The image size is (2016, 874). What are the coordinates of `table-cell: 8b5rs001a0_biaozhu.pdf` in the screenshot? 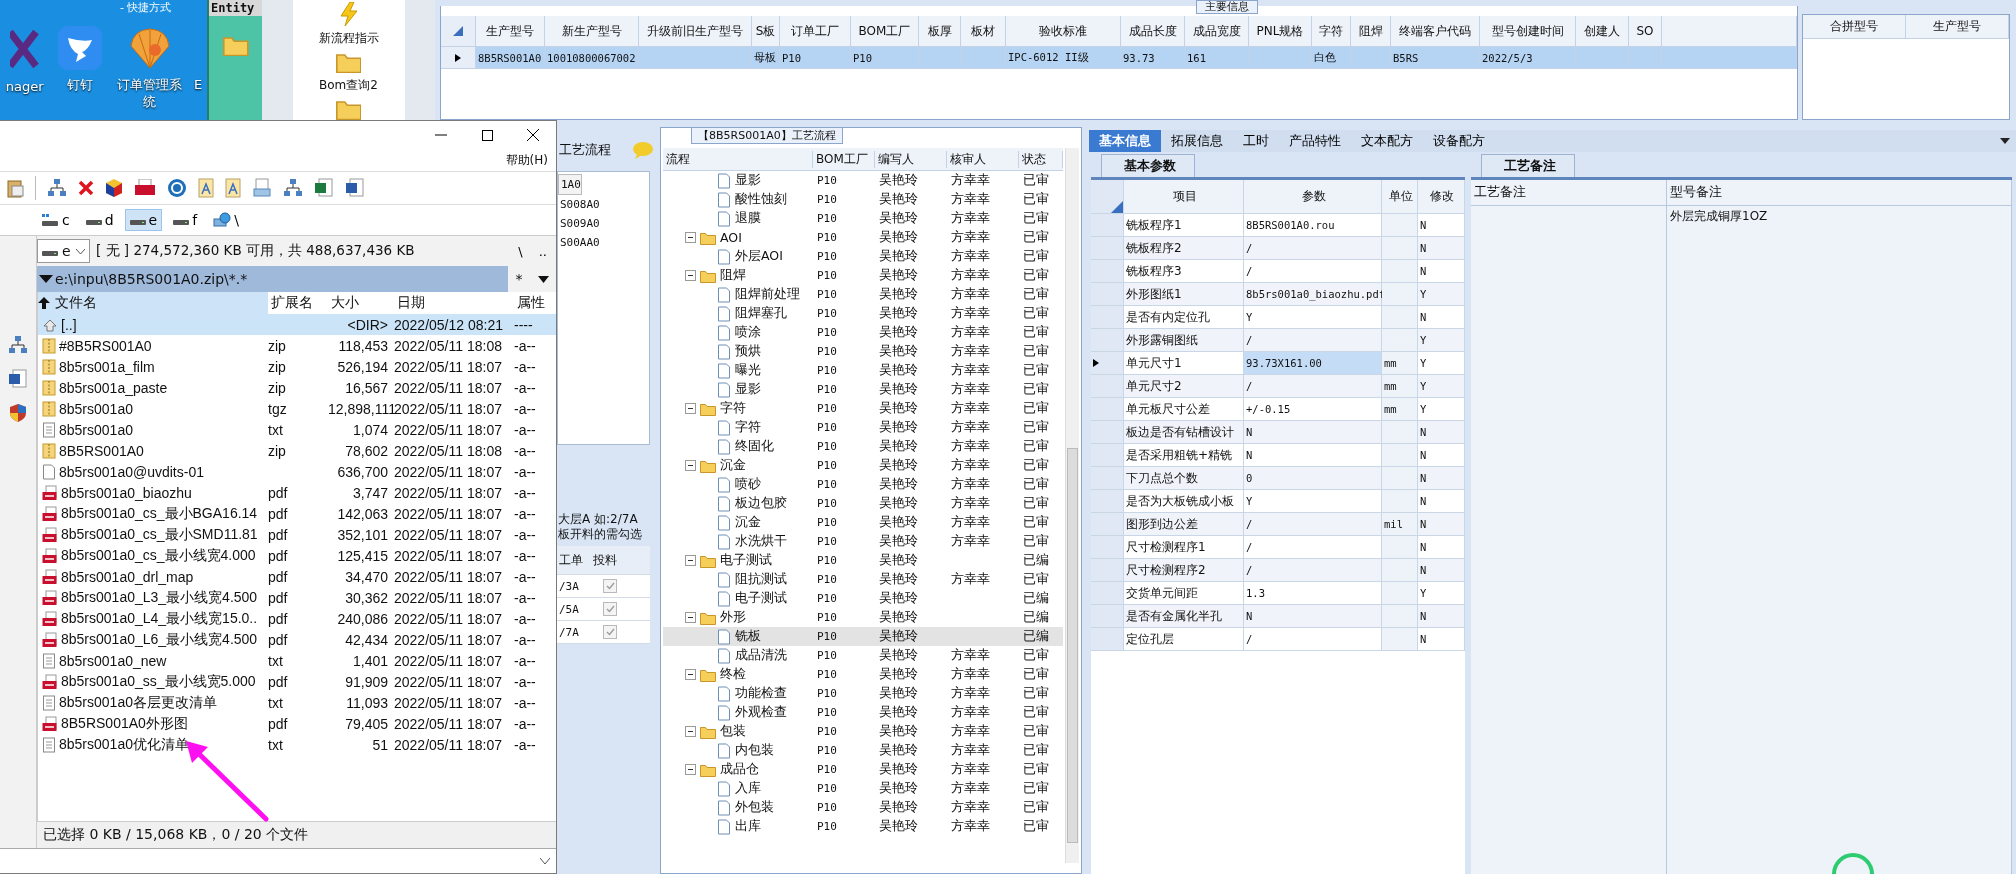 It's located at (1313, 294).